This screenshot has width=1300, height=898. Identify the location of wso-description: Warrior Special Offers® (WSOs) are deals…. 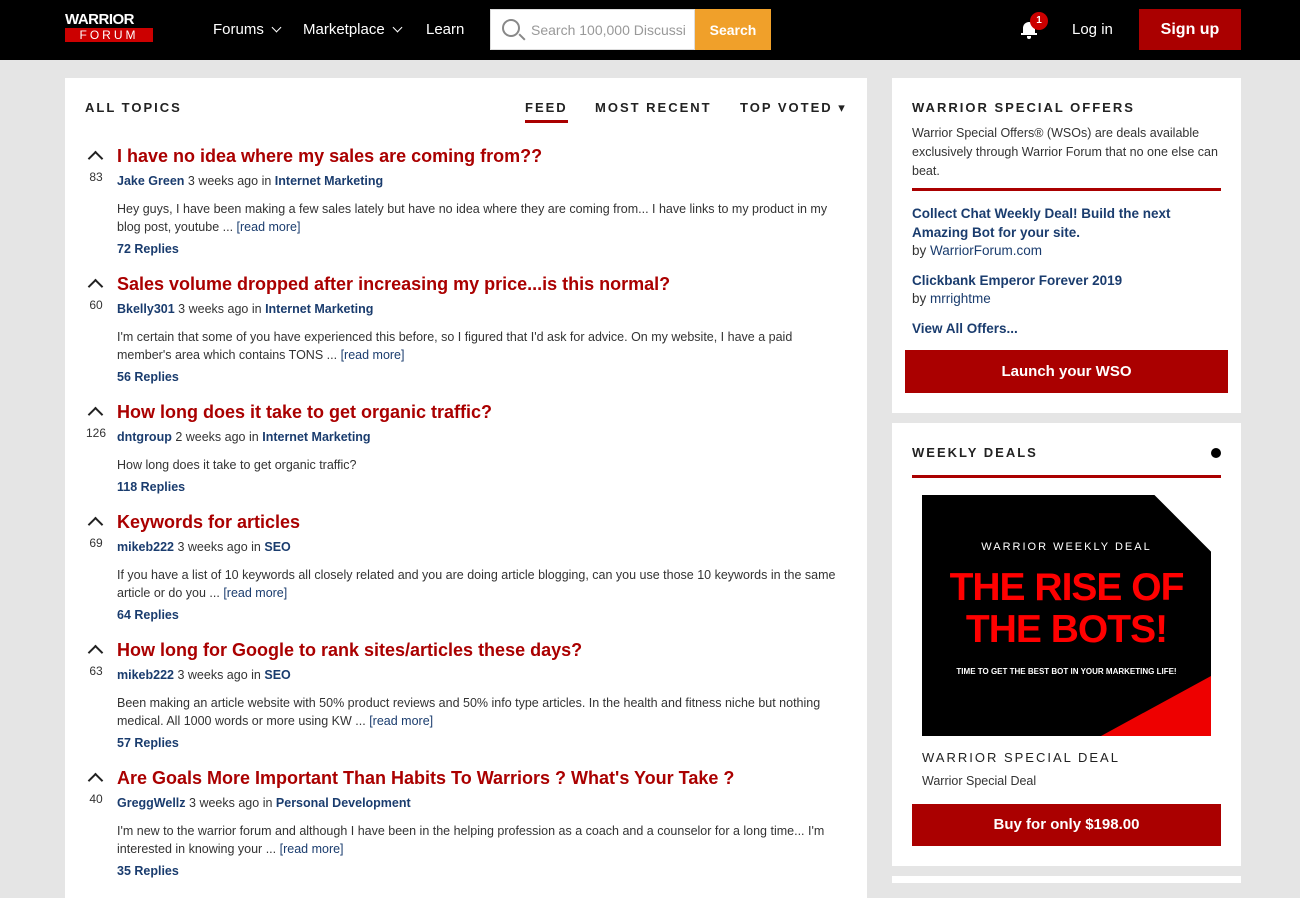
(1065, 152).